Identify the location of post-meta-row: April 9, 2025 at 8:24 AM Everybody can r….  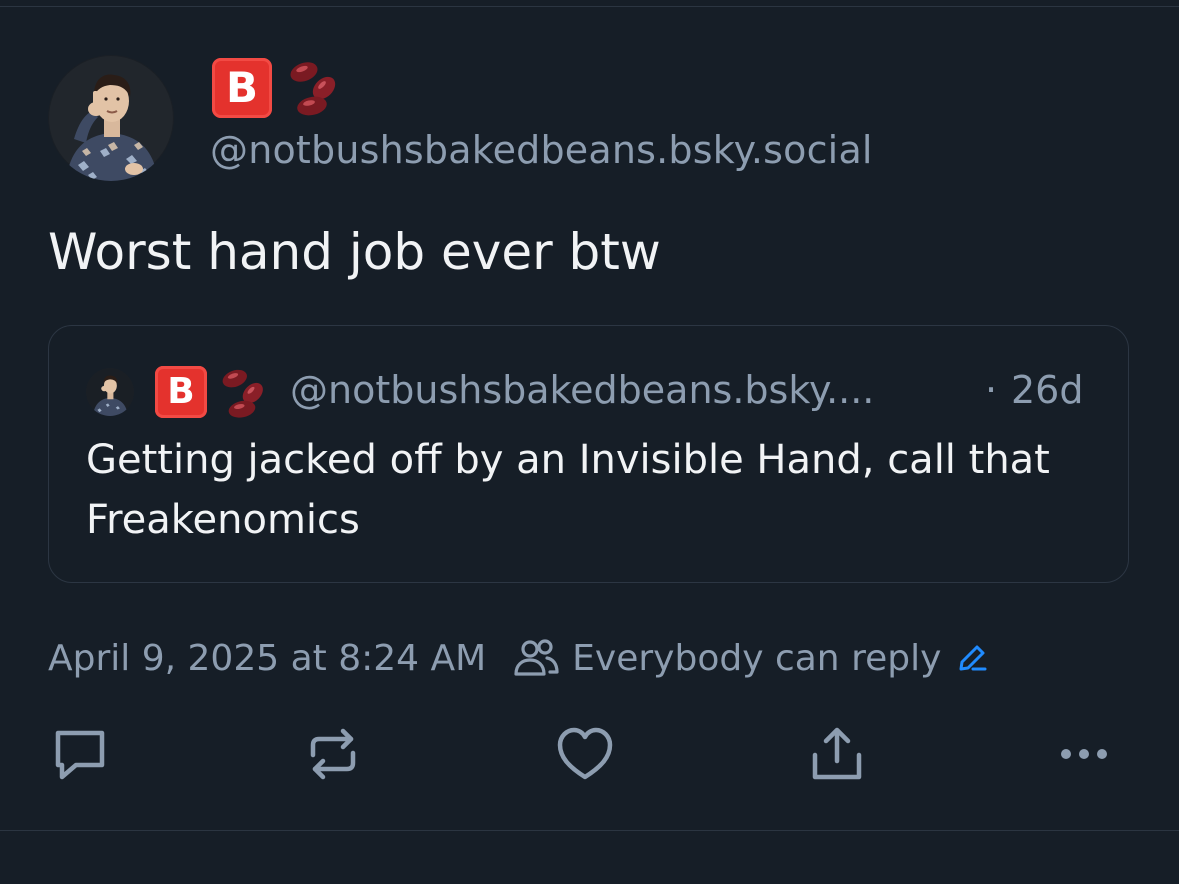
(518, 658).